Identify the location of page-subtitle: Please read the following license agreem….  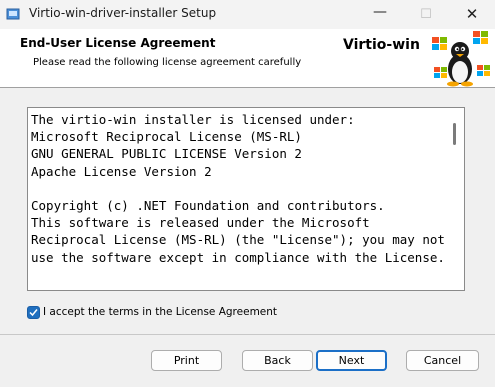
(167, 62).